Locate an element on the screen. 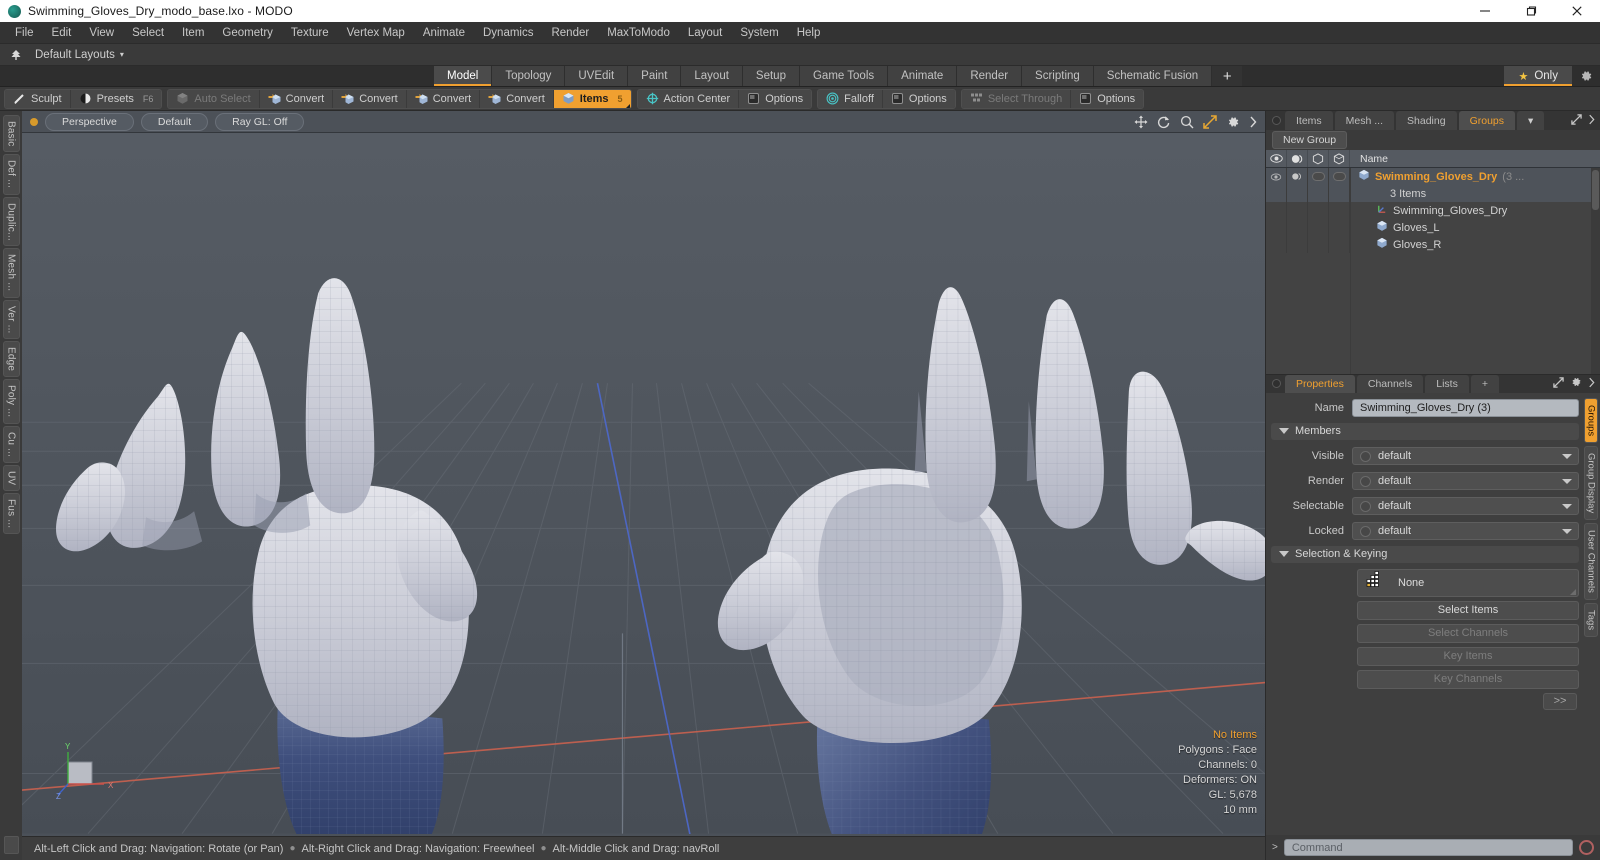  rotate-icon is located at coordinates (1164, 122).